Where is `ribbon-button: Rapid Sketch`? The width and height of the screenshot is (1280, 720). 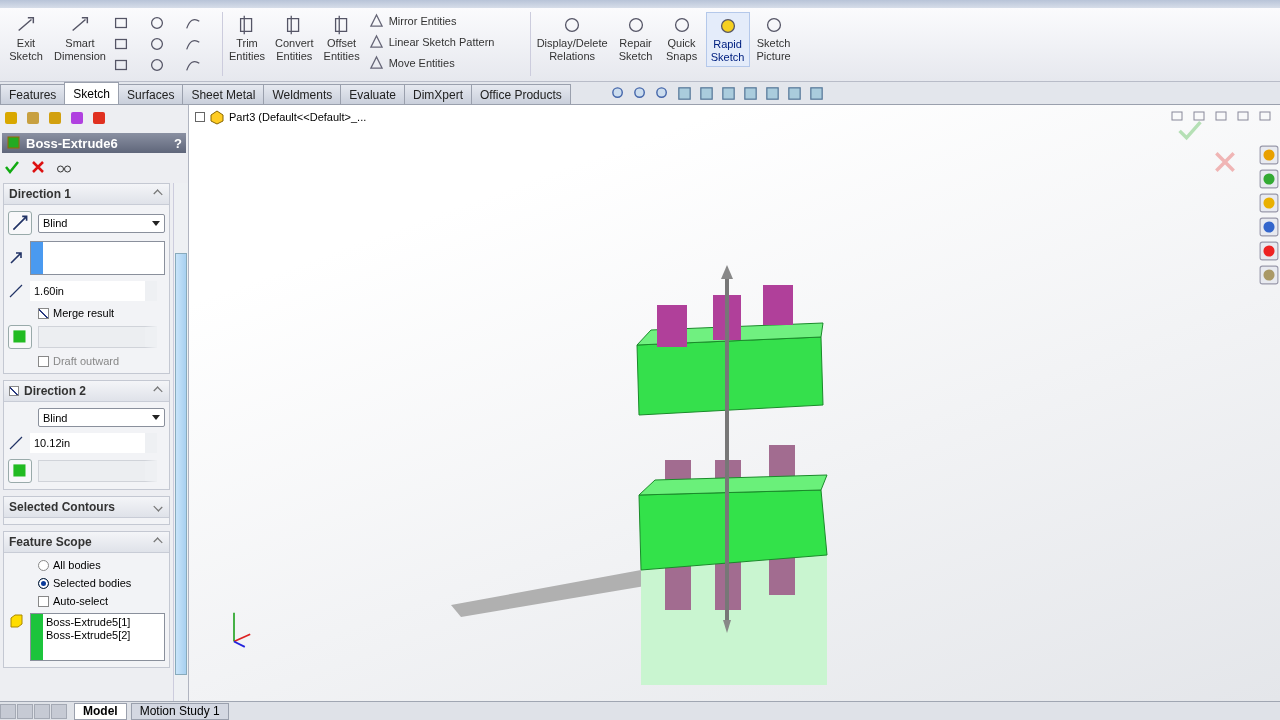 ribbon-button: Rapid Sketch is located at coordinates (727, 39).